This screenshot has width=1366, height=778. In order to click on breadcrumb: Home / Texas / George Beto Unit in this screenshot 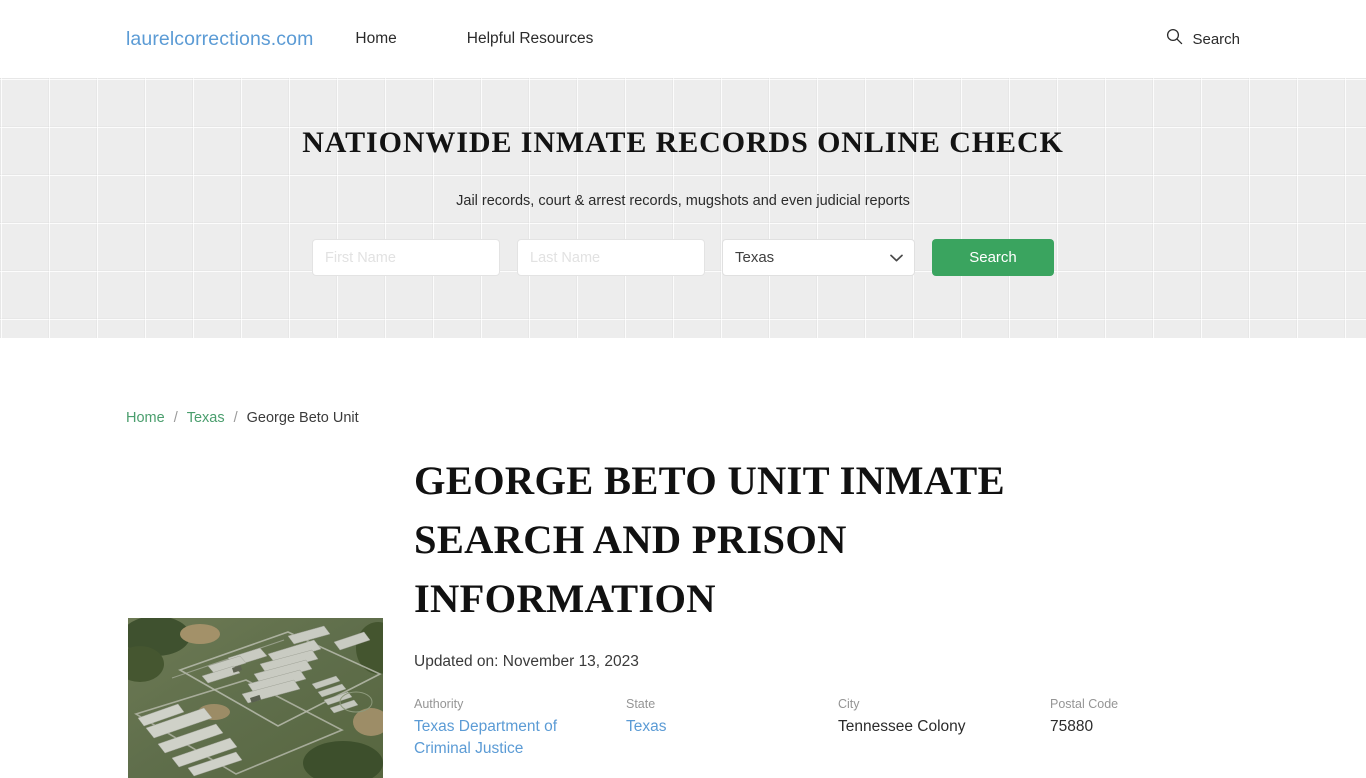, I will do `click(683, 382)`.